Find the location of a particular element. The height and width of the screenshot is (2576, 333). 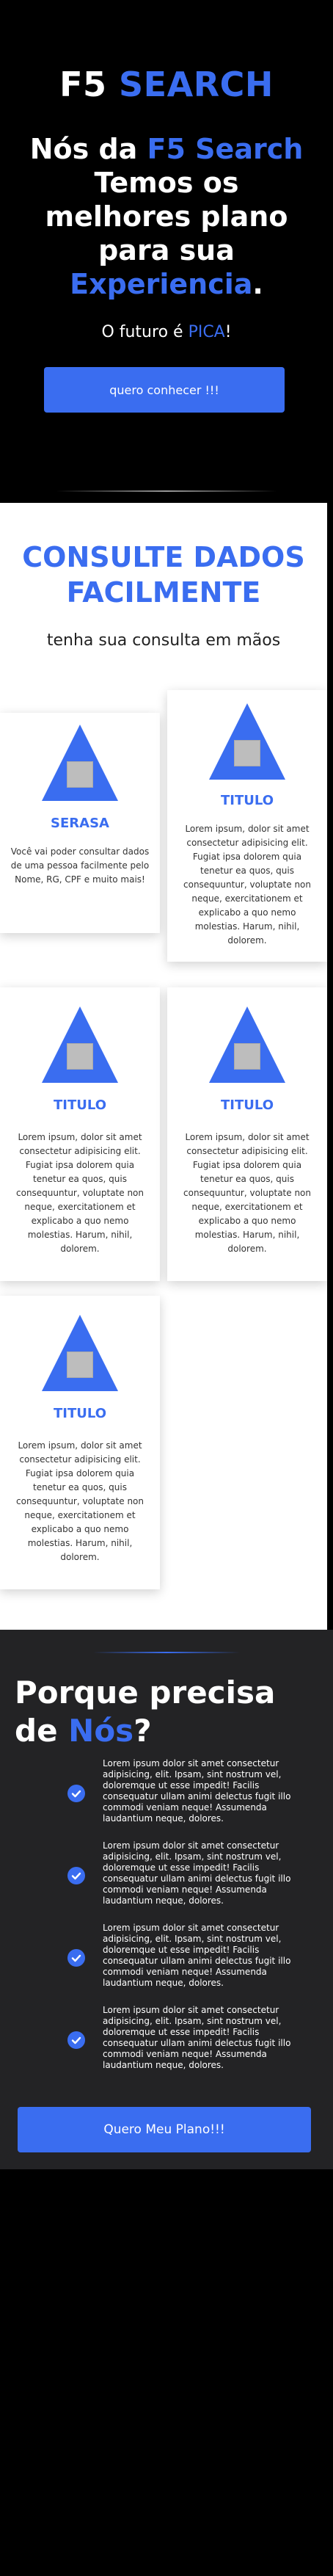

consult-subtitle: tenha sua consulta em mãos is located at coordinates (163, 640).